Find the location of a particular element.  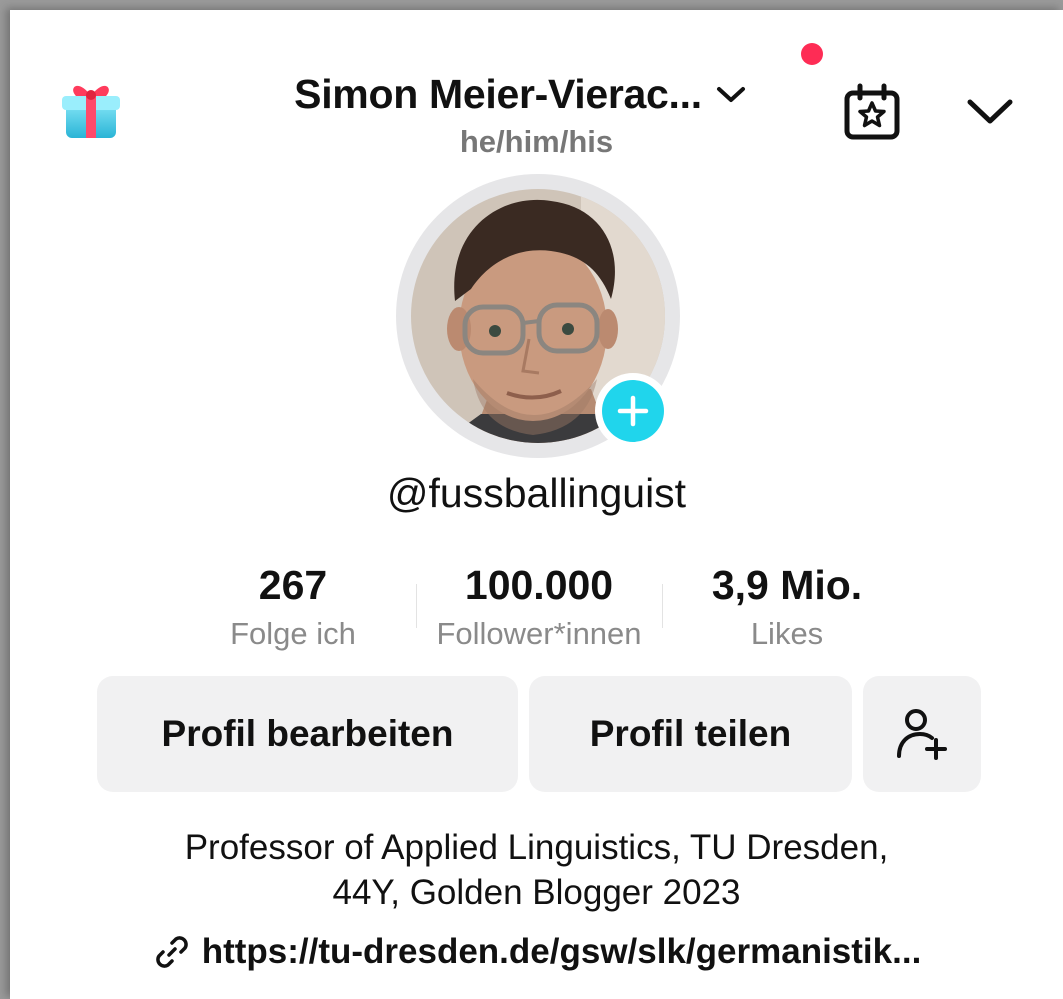

stat-following: 267 Folge ich is located at coordinates (293, 608).